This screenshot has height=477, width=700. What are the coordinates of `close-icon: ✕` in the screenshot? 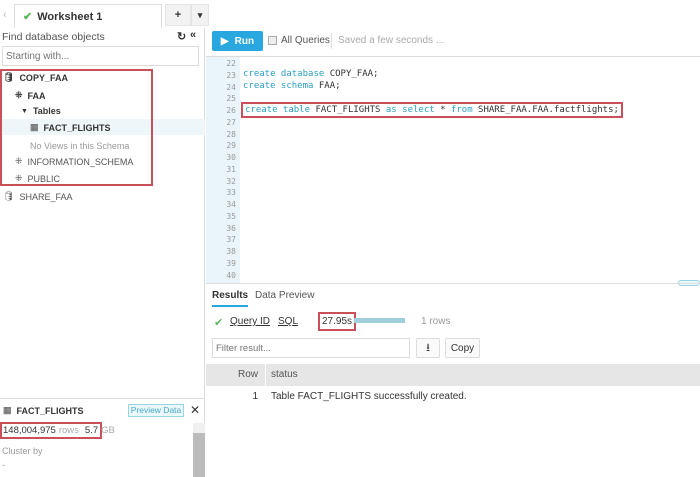 It's located at (195, 410).